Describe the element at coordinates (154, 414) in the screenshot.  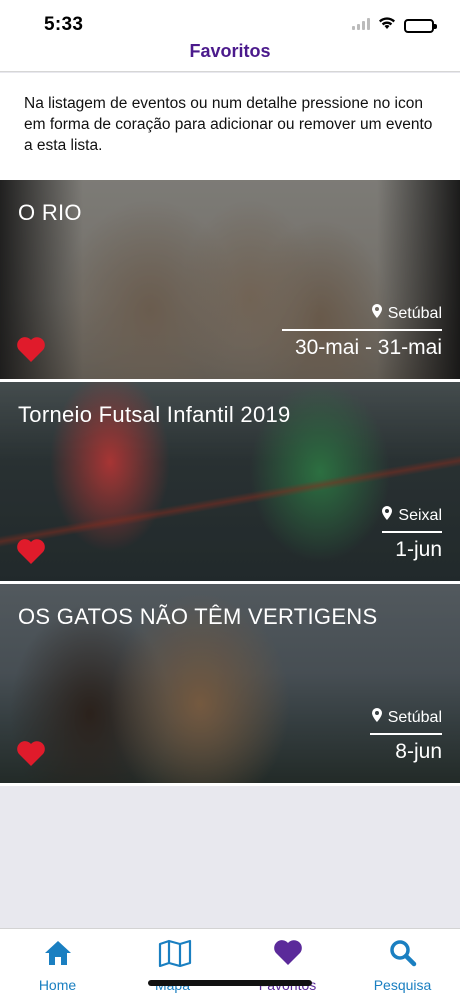
I see `event-title: Torneio Futsal Infantil 2019` at that location.